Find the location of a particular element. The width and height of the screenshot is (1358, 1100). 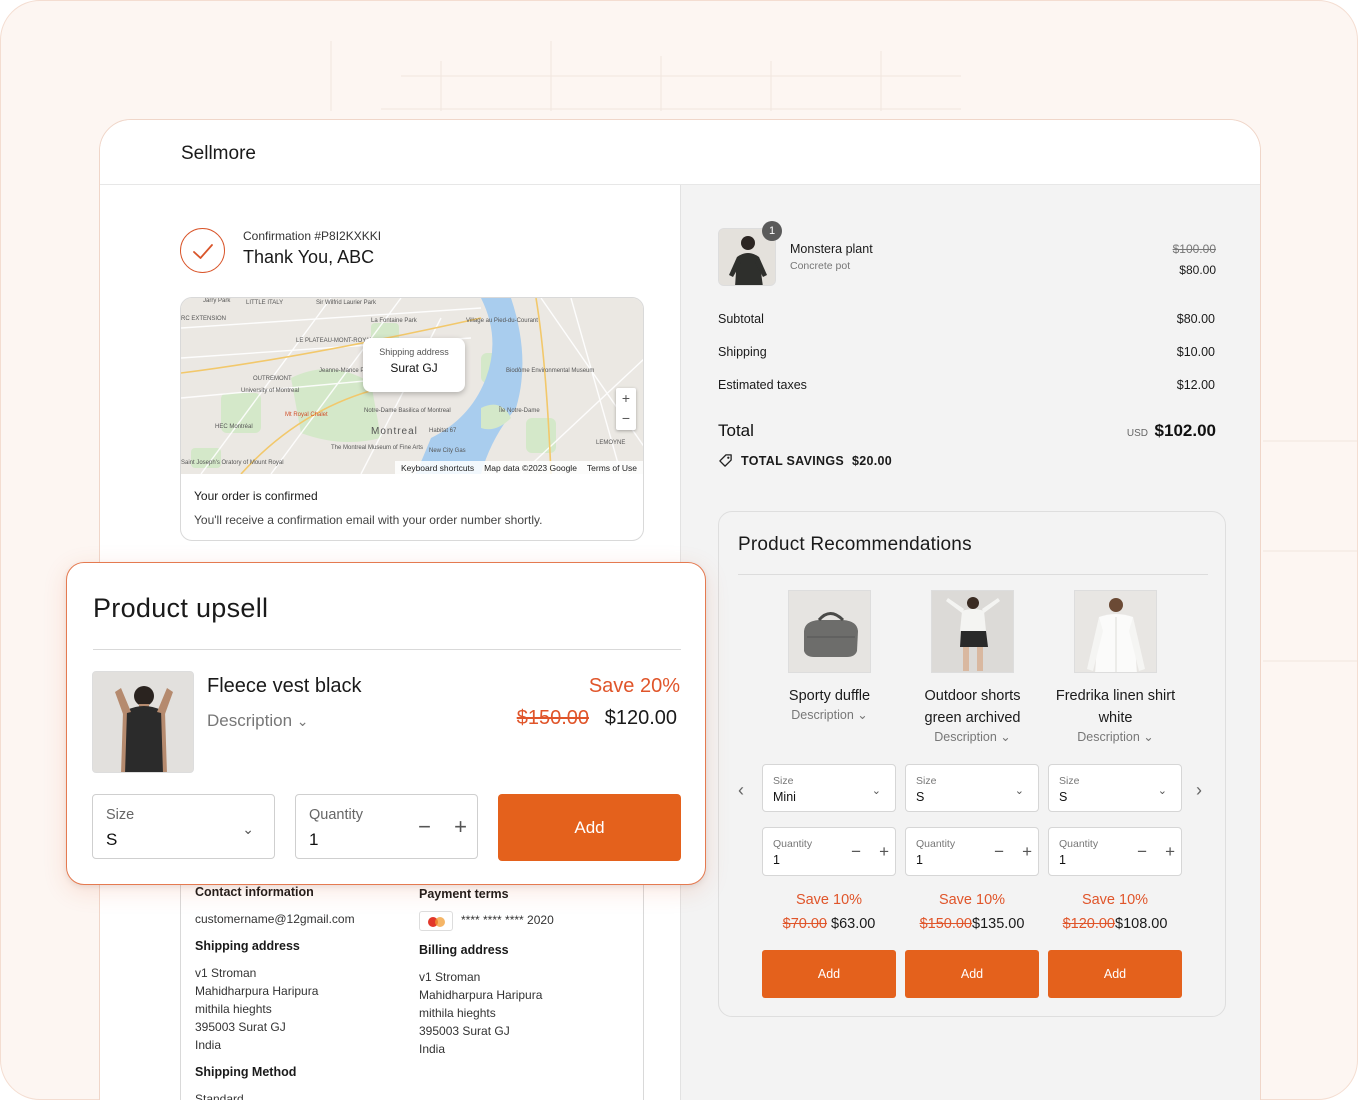

upsell-size-select: Size S ⌄ is located at coordinates (183, 826).